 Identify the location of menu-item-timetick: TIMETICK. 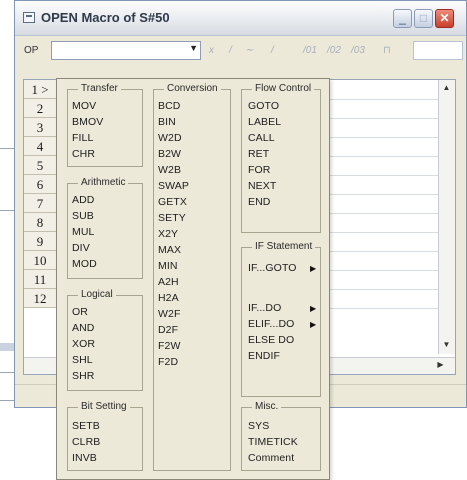
(273, 442).